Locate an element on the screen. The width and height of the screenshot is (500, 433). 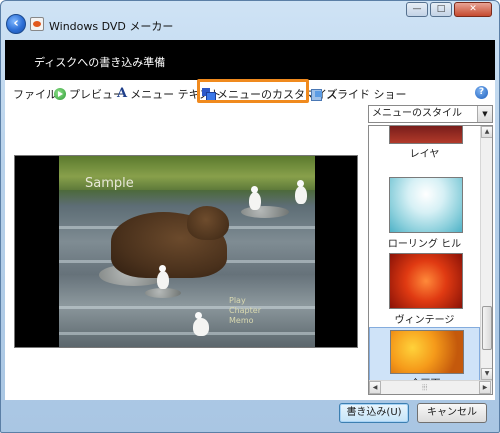
slideshow-button: スライド ショー is located at coordinates (359, 94).